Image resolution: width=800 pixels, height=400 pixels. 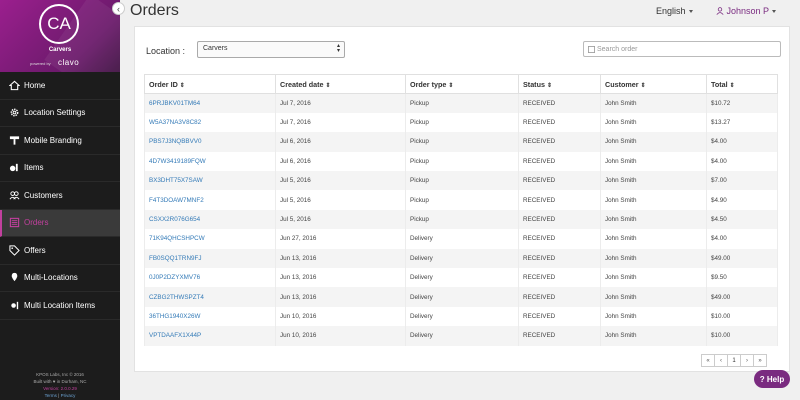 I want to click on items-icon, so click(x=14, y=168).